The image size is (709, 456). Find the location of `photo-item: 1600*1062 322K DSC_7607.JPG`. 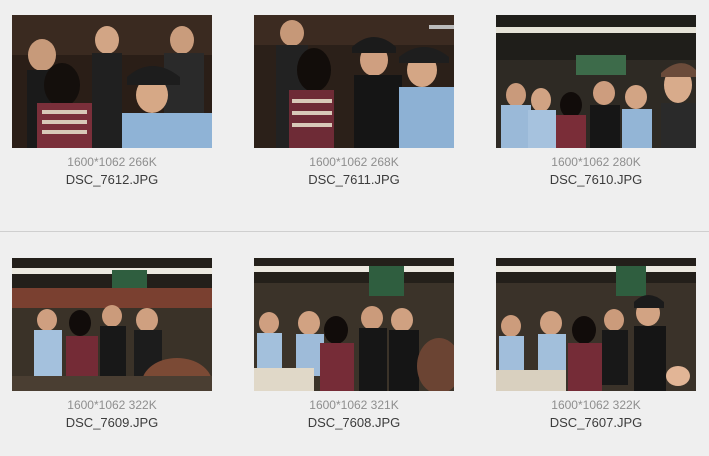

photo-item: 1600*1062 322K DSC_7607.JPG is located at coordinates (596, 344).